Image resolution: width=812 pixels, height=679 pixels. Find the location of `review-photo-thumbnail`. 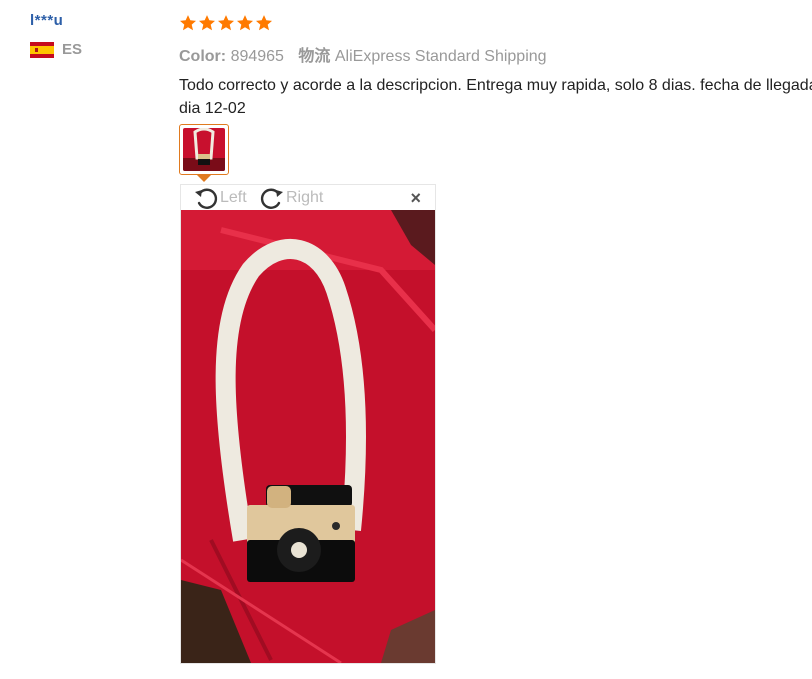

review-photo-thumbnail is located at coordinates (204, 149).